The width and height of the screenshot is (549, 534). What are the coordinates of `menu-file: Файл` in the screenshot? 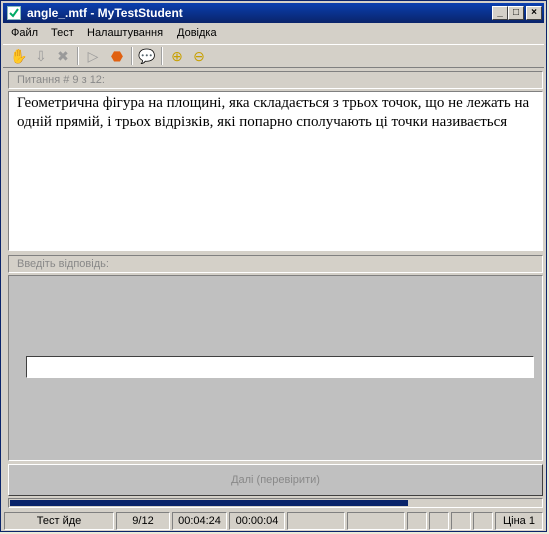 It's located at (24, 33).